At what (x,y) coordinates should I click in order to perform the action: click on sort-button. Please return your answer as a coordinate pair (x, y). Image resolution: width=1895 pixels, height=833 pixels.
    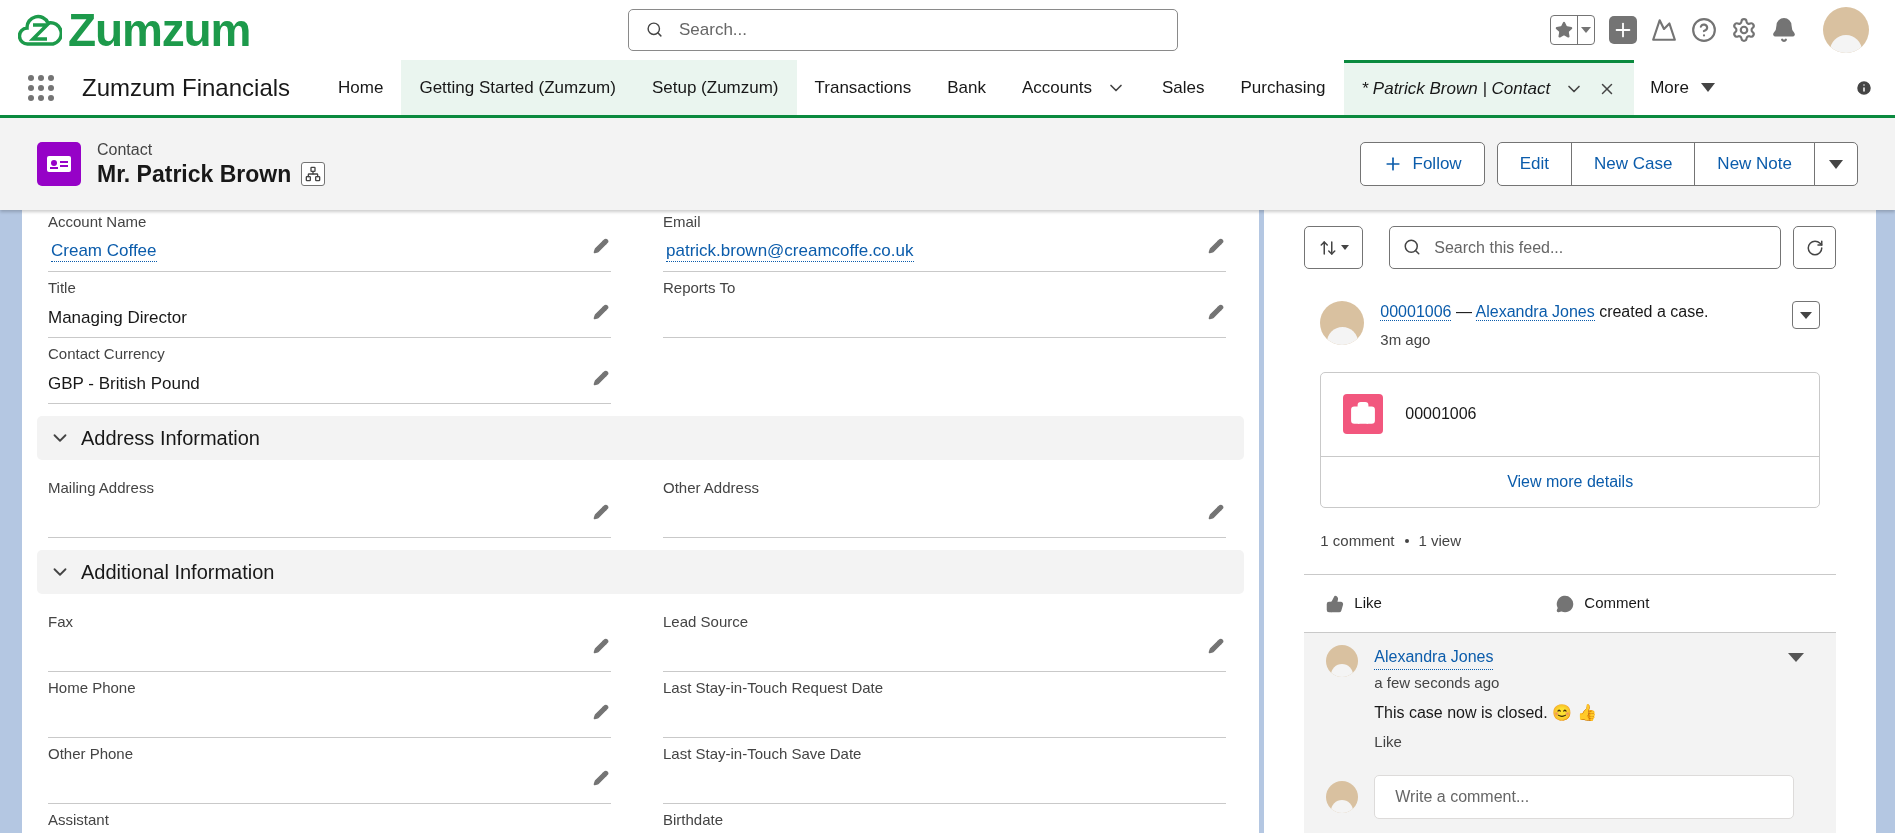
    Looking at the image, I should click on (1334, 247).